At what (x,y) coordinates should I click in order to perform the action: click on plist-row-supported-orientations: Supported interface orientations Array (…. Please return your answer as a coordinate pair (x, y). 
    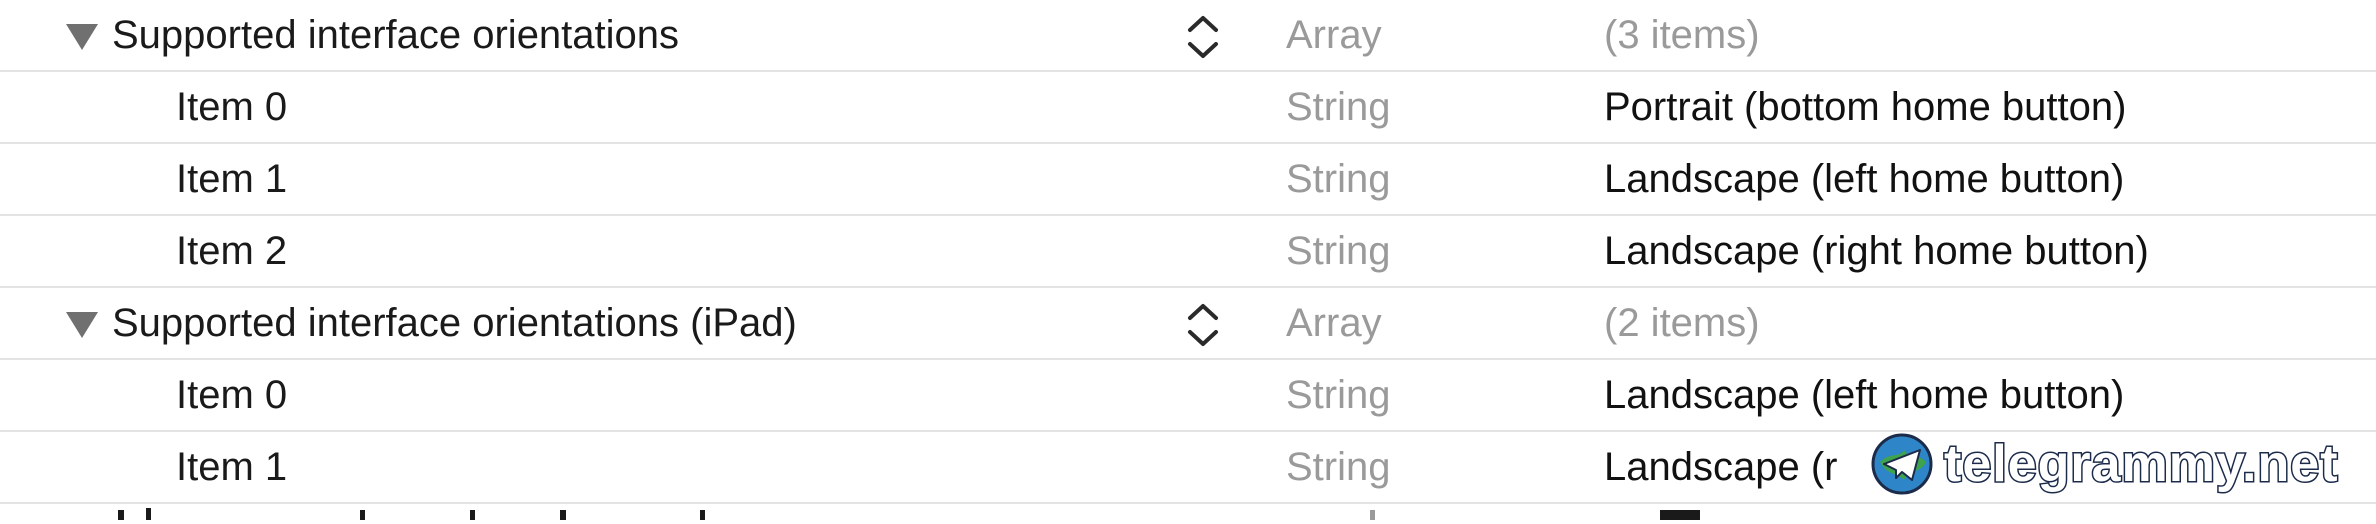
    Looking at the image, I should click on (1188, 36).